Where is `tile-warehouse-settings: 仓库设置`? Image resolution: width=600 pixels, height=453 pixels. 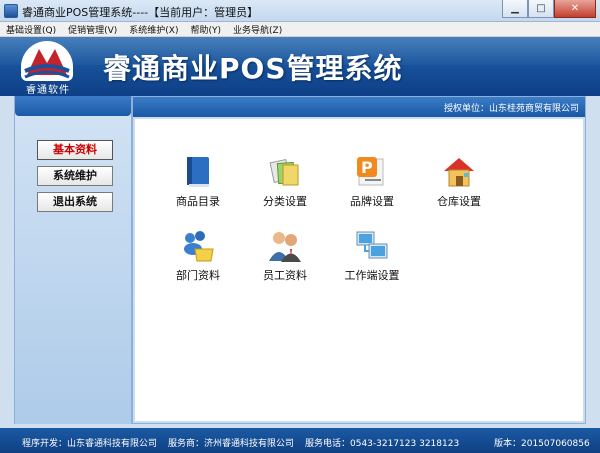 tile-warehouse-settings: 仓库设置 is located at coordinates (459, 187).